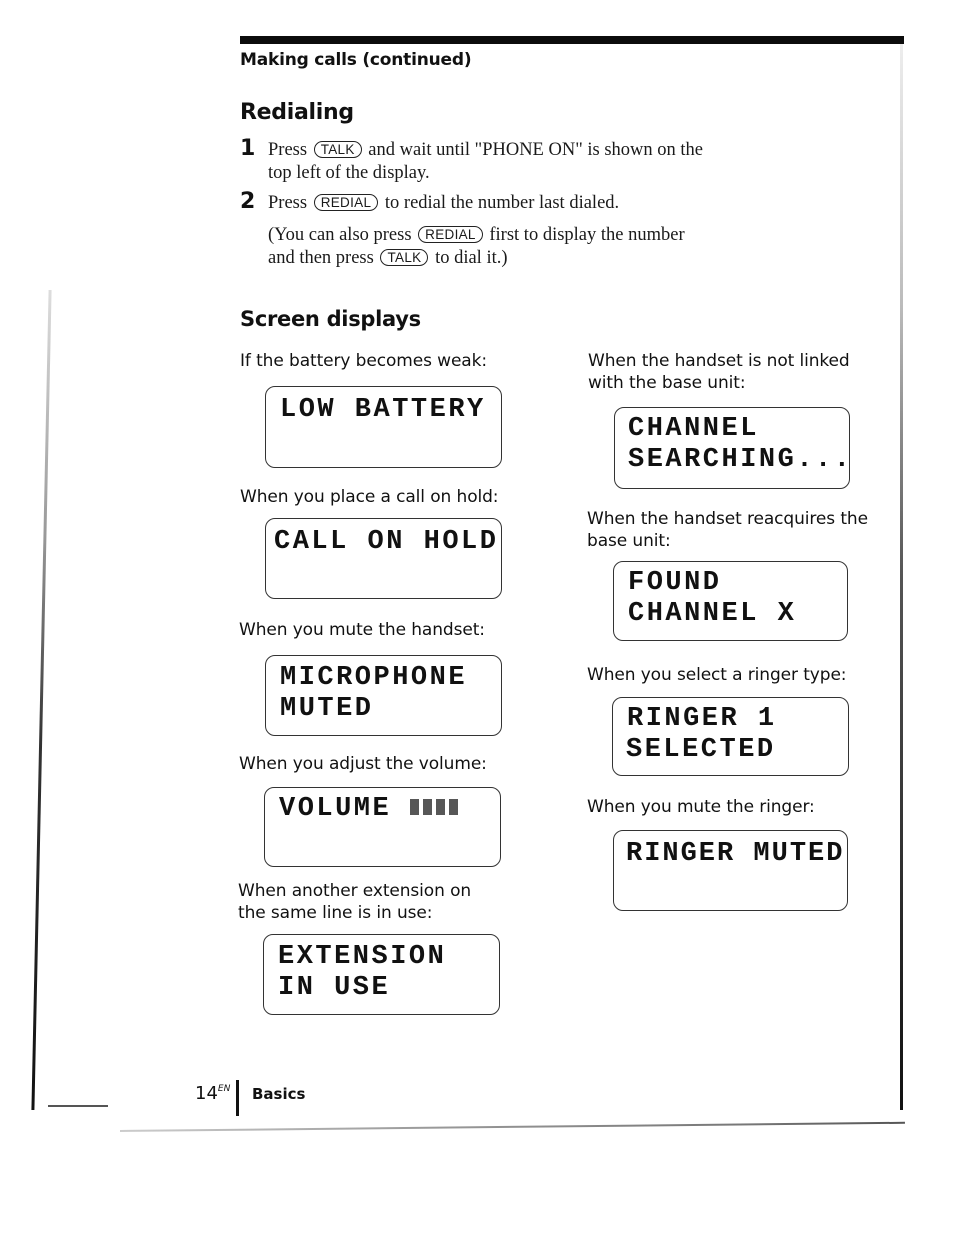 The width and height of the screenshot is (954, 1235). Describe the element at coordinates (717, 675) in the screenshot. I see `caption-ringer-selected: When you select a ringer type:` at that location.